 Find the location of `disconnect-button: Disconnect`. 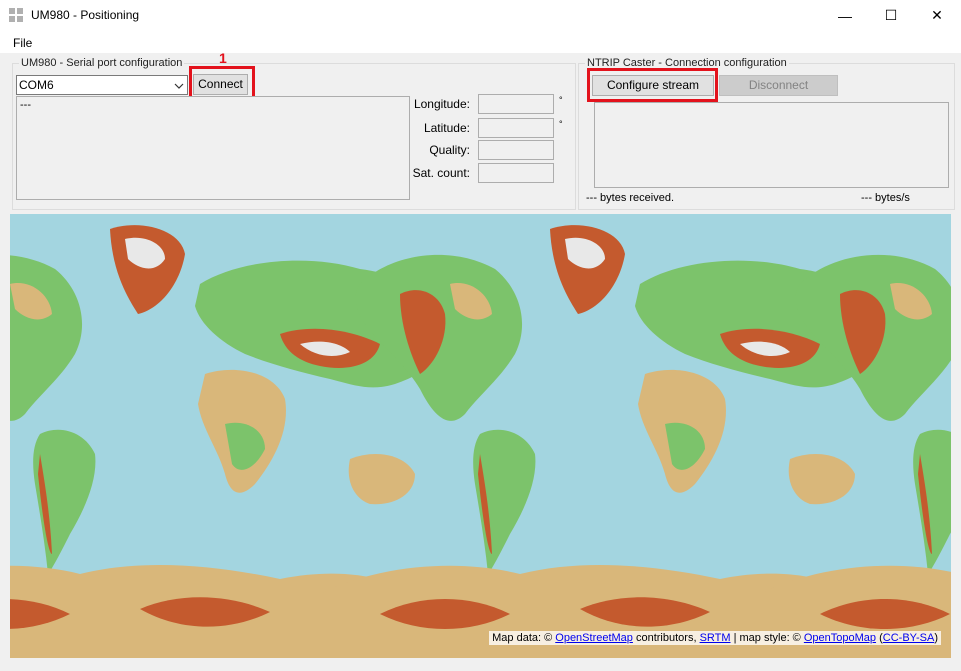

disconnect-button: Disconnect is located at coordinates (778, 85).